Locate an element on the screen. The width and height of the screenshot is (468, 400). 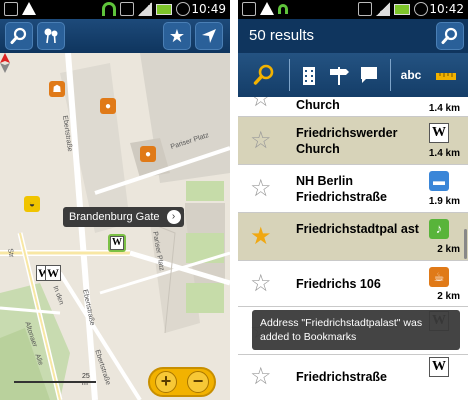
results-title: 50 results is located at coordinates (282, 35).